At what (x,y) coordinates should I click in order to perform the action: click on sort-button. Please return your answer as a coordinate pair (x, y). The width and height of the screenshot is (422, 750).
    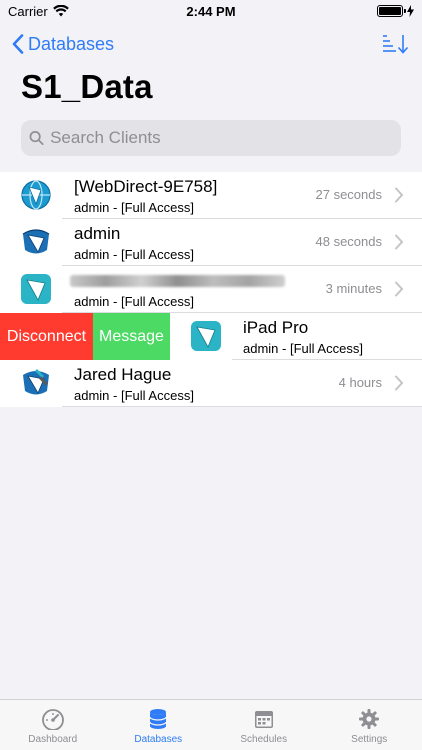
    Looking at the image, I should click on (395, 44).